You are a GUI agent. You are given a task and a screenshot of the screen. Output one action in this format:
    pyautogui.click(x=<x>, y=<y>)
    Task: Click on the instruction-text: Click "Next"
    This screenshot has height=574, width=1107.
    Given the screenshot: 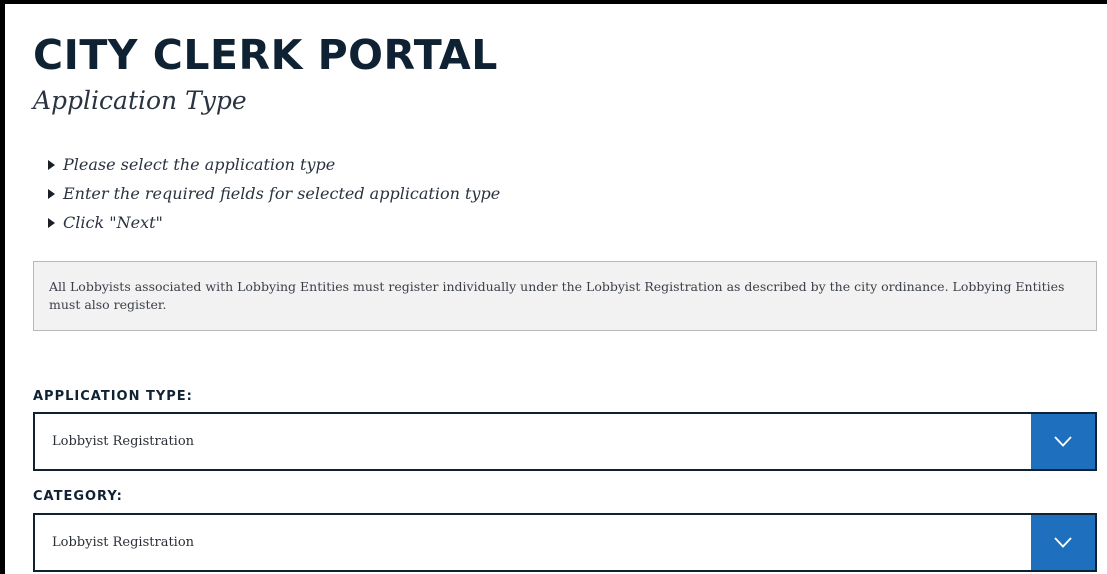 What is the action you would take?
    pyautogui.click(x=113, y=222)
    